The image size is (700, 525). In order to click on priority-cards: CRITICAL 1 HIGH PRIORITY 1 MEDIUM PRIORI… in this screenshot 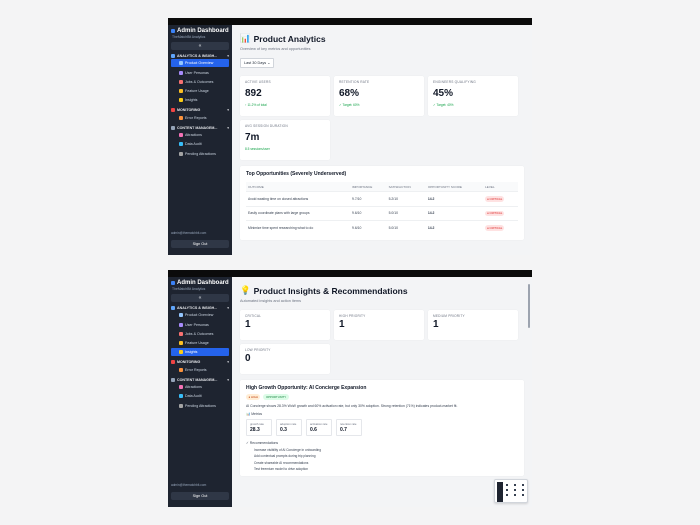, I will do `click(382, 325)`.